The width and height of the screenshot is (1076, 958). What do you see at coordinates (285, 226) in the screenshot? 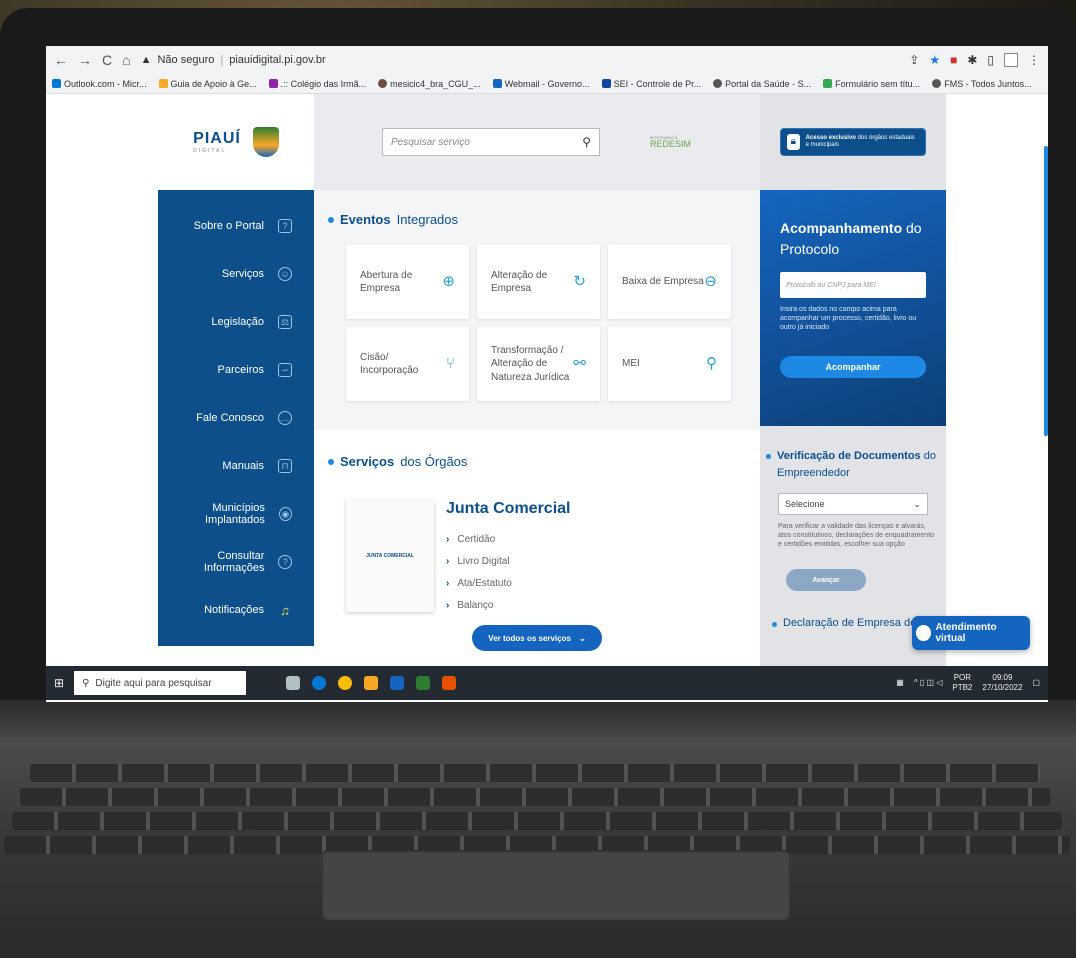
I see `question-icon: ?` at bounding box center [285, 226].